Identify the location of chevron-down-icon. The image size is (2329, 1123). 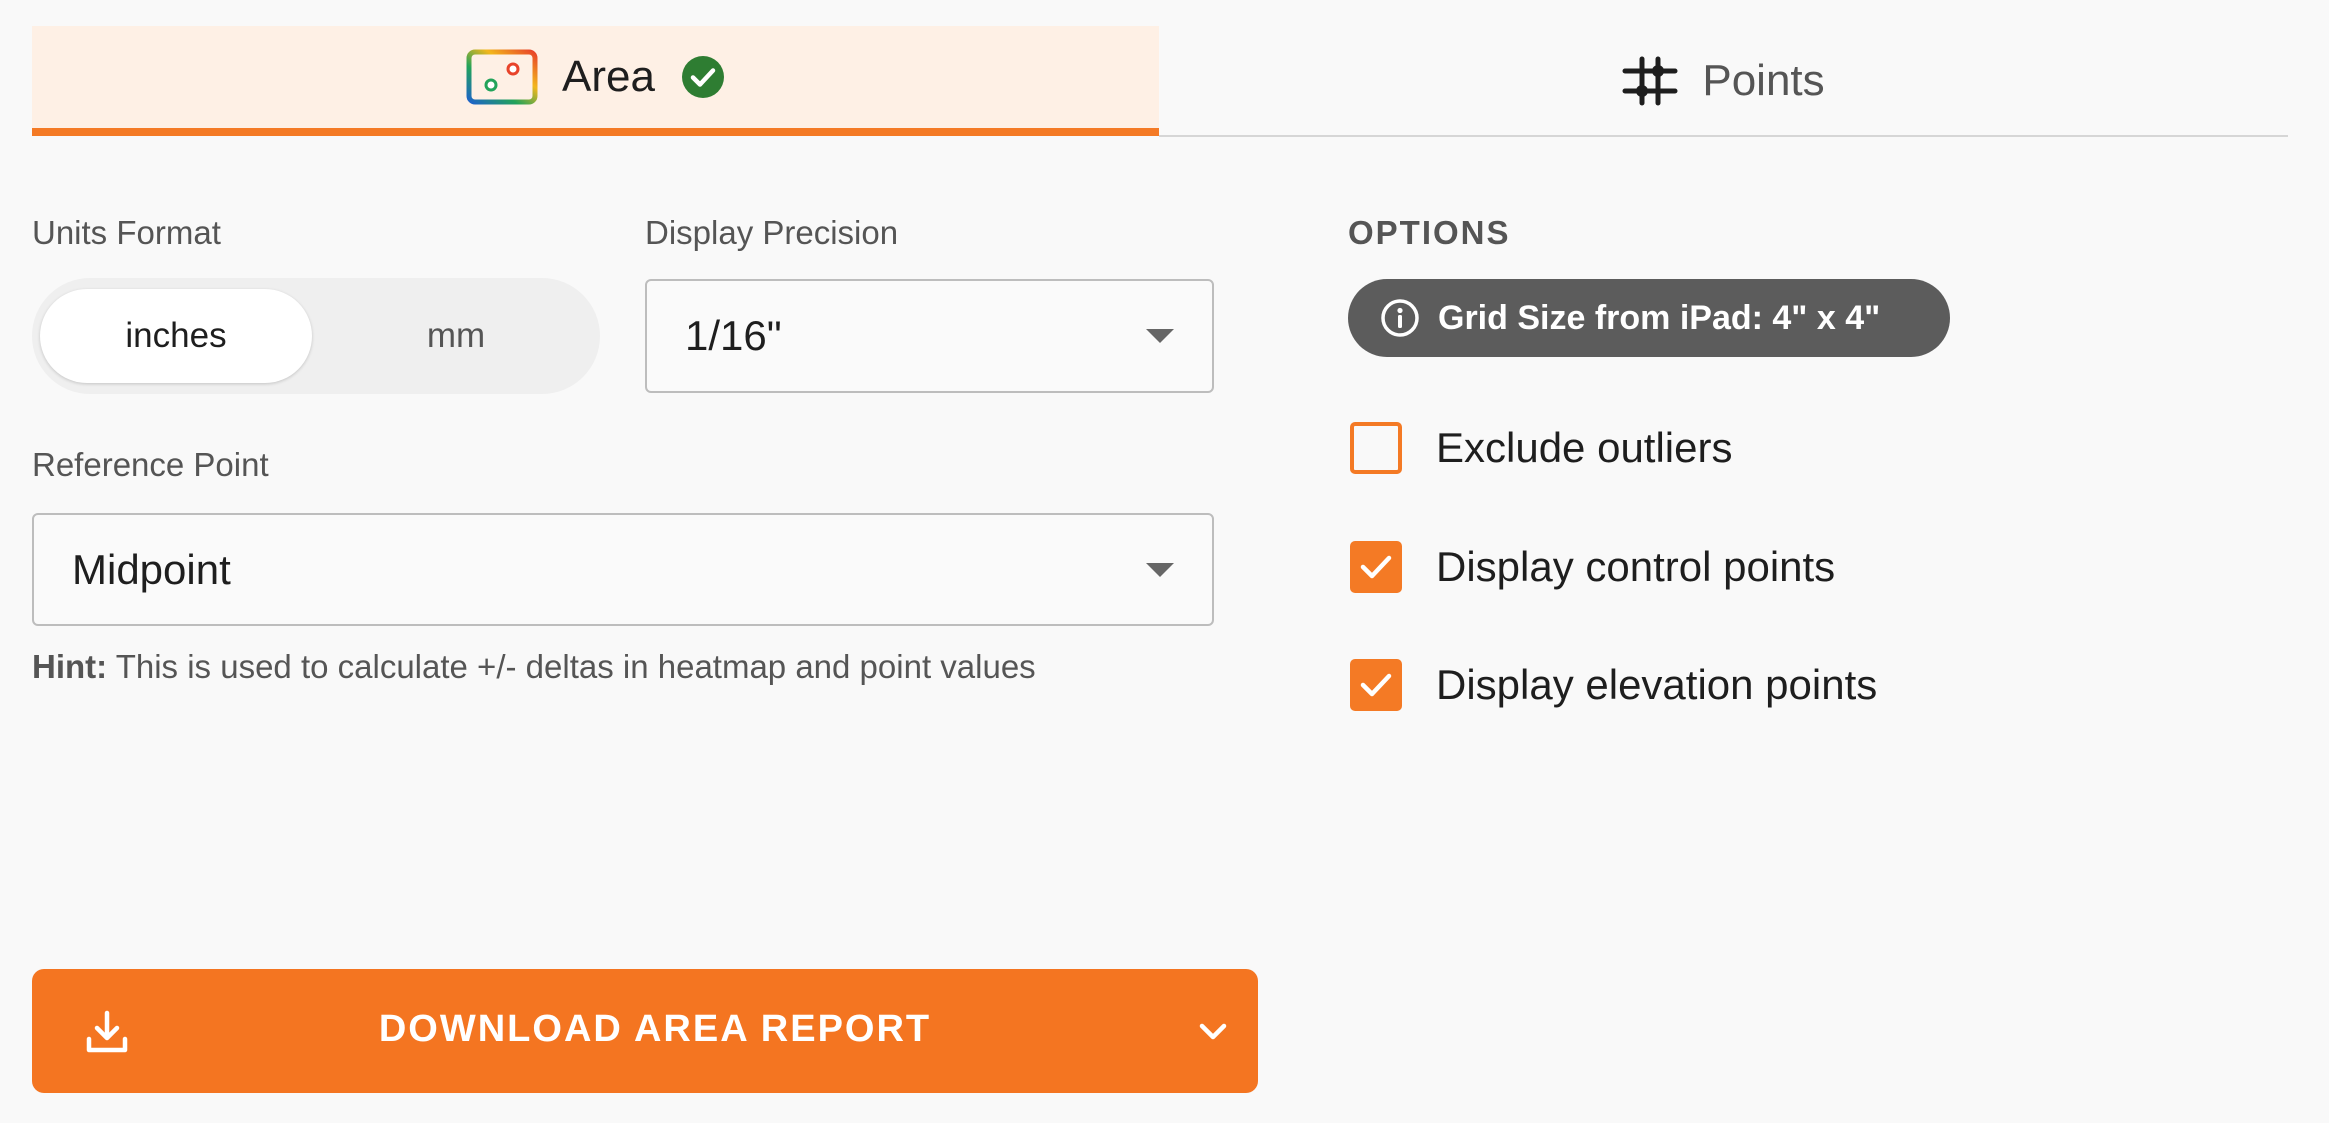
(1213, 1032).